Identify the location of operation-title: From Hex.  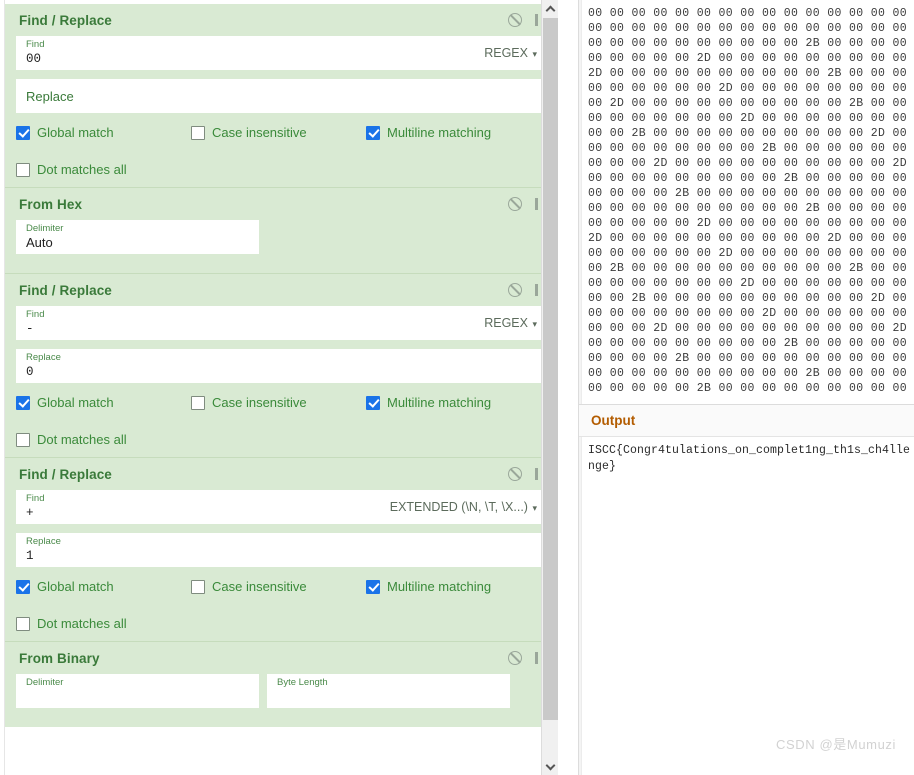
(51, 204).